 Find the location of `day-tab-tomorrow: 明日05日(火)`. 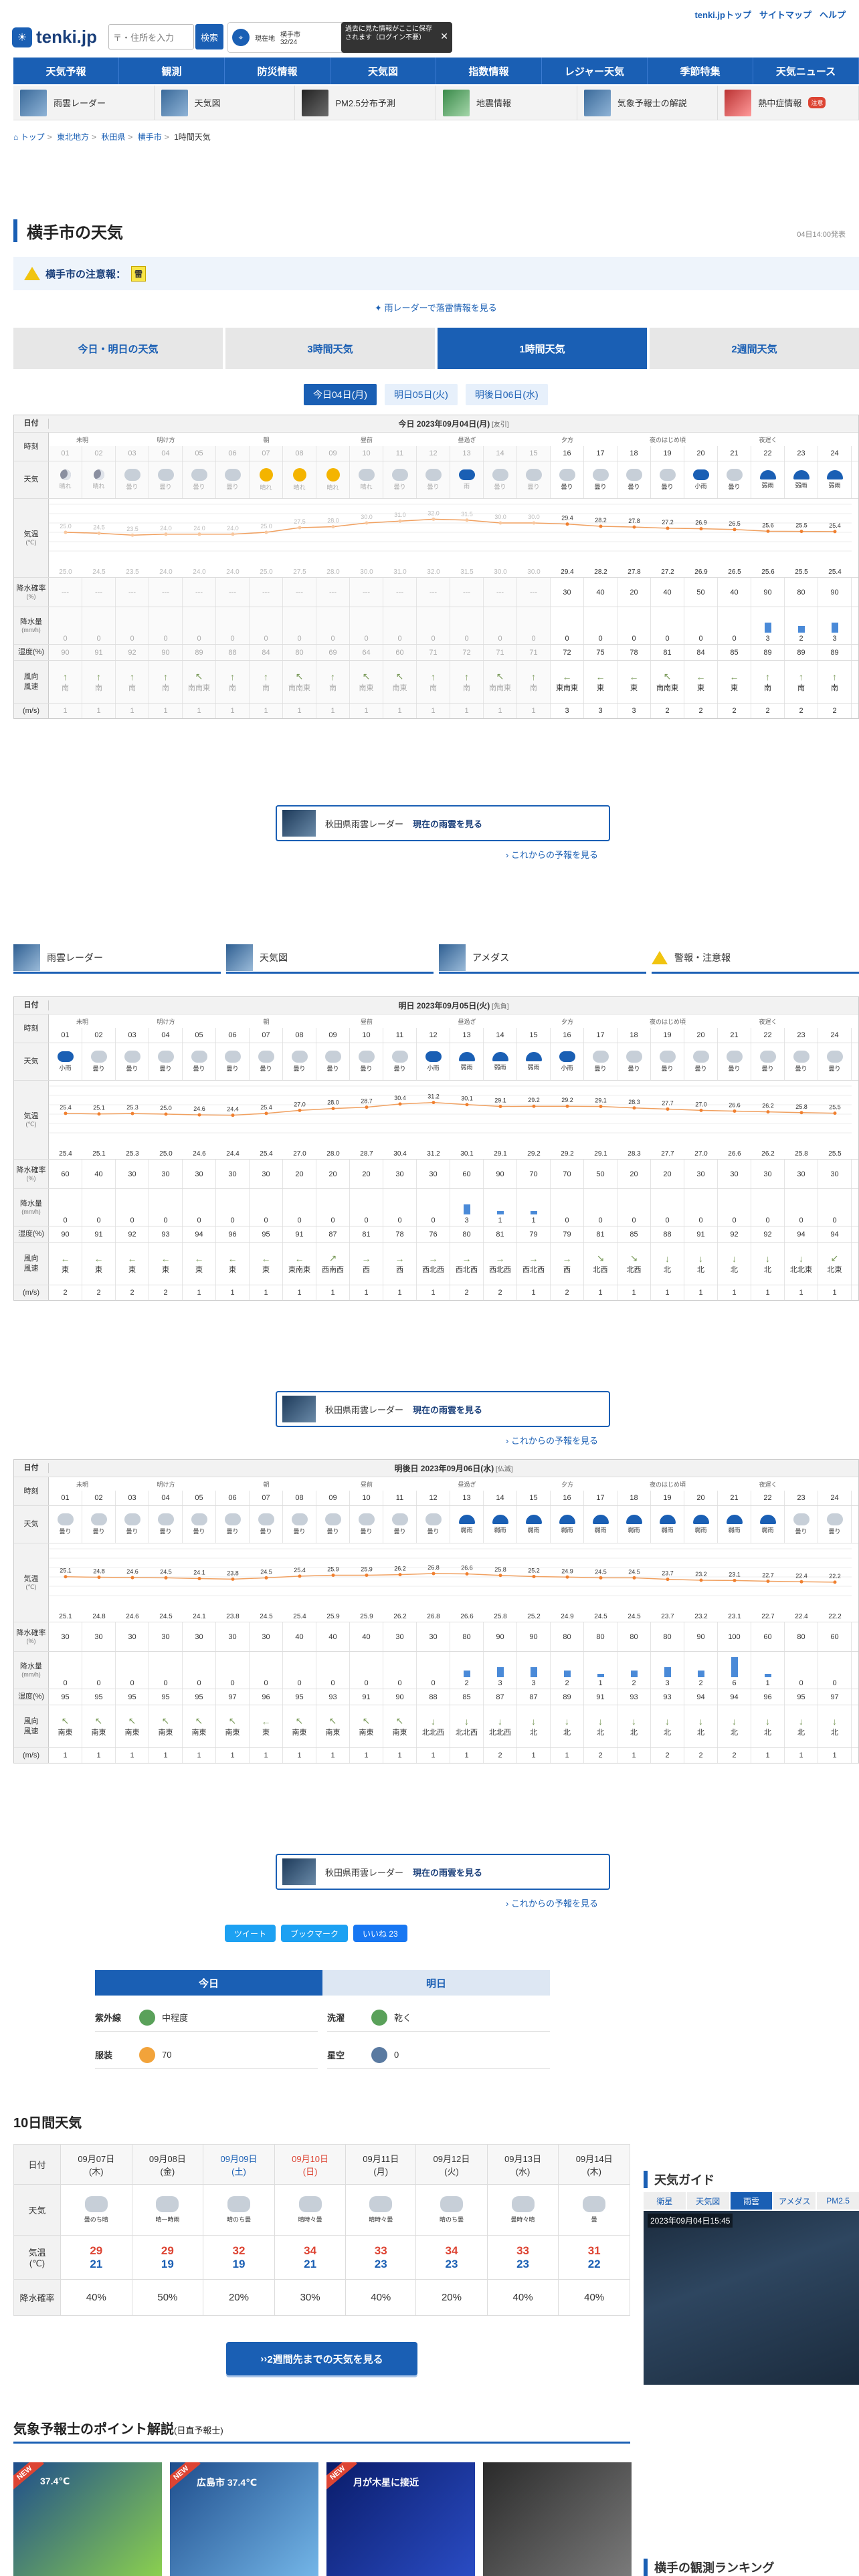

day-tab-tomorrow: 明日05日(火) is located at coordinates (421, 394).